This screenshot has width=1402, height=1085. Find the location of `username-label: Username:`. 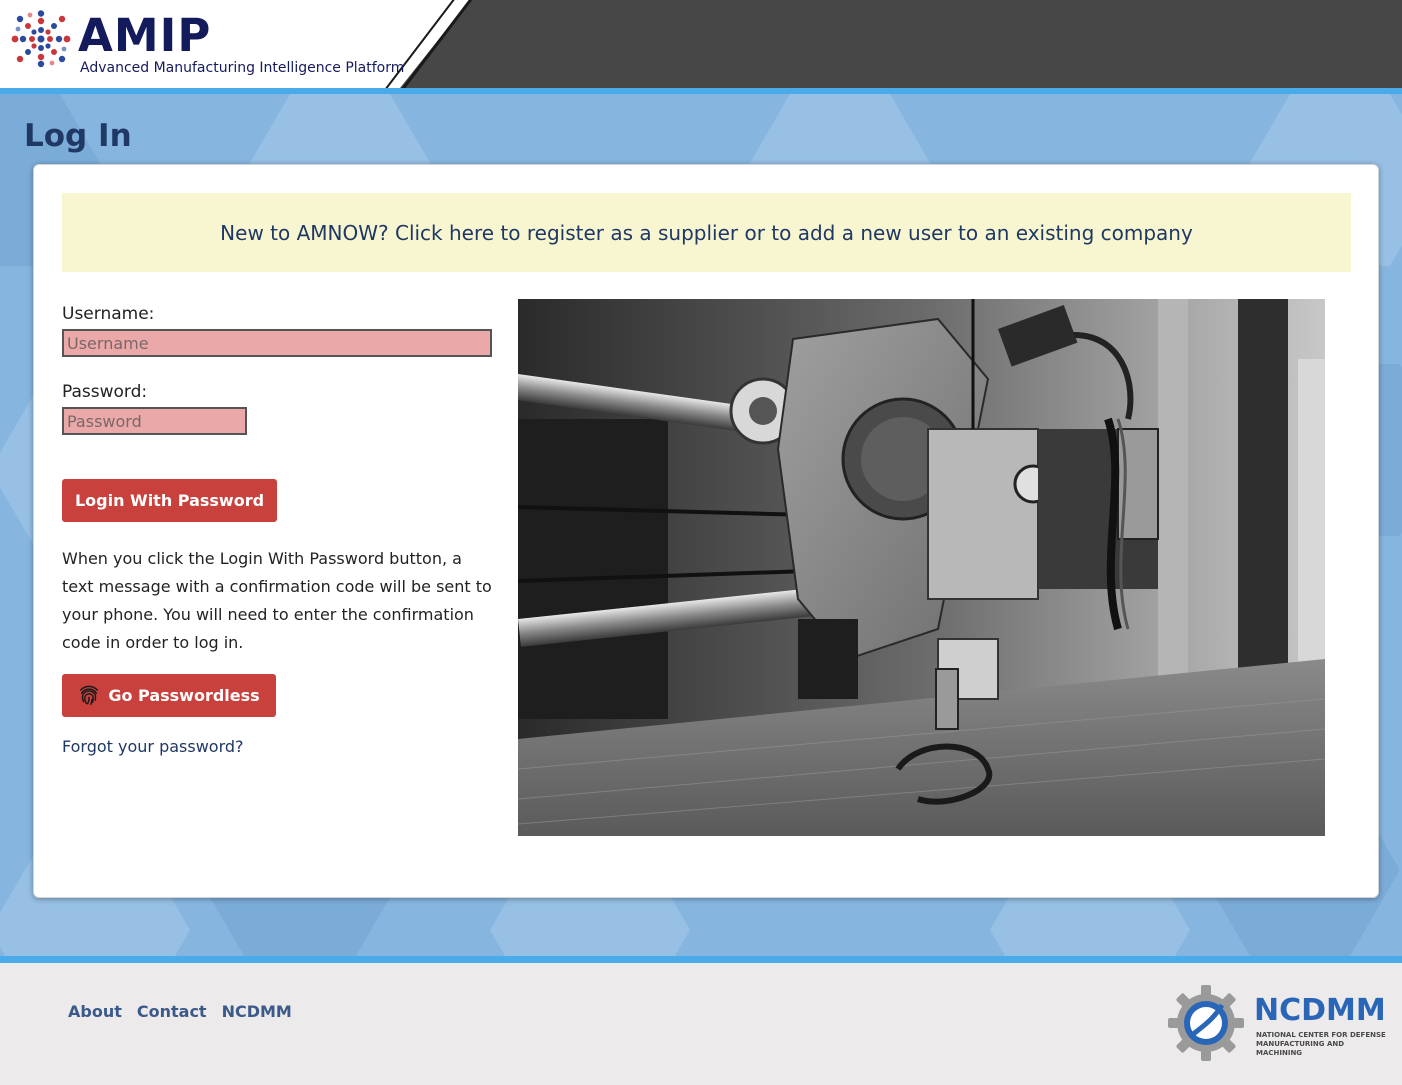

username-label: Username: is located at coordinates (108, 314).